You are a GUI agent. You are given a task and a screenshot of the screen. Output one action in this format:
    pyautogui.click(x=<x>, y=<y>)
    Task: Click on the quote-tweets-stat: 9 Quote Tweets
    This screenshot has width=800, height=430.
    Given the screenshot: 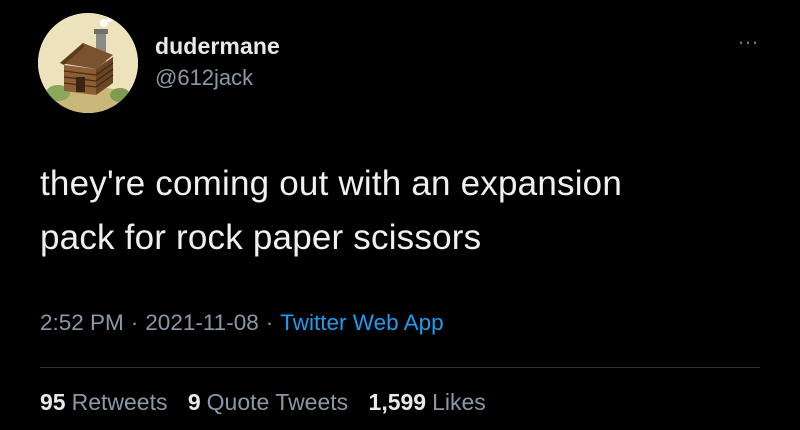 What is the action you would take?
    pyautogui.click(x=268, y=402)
    